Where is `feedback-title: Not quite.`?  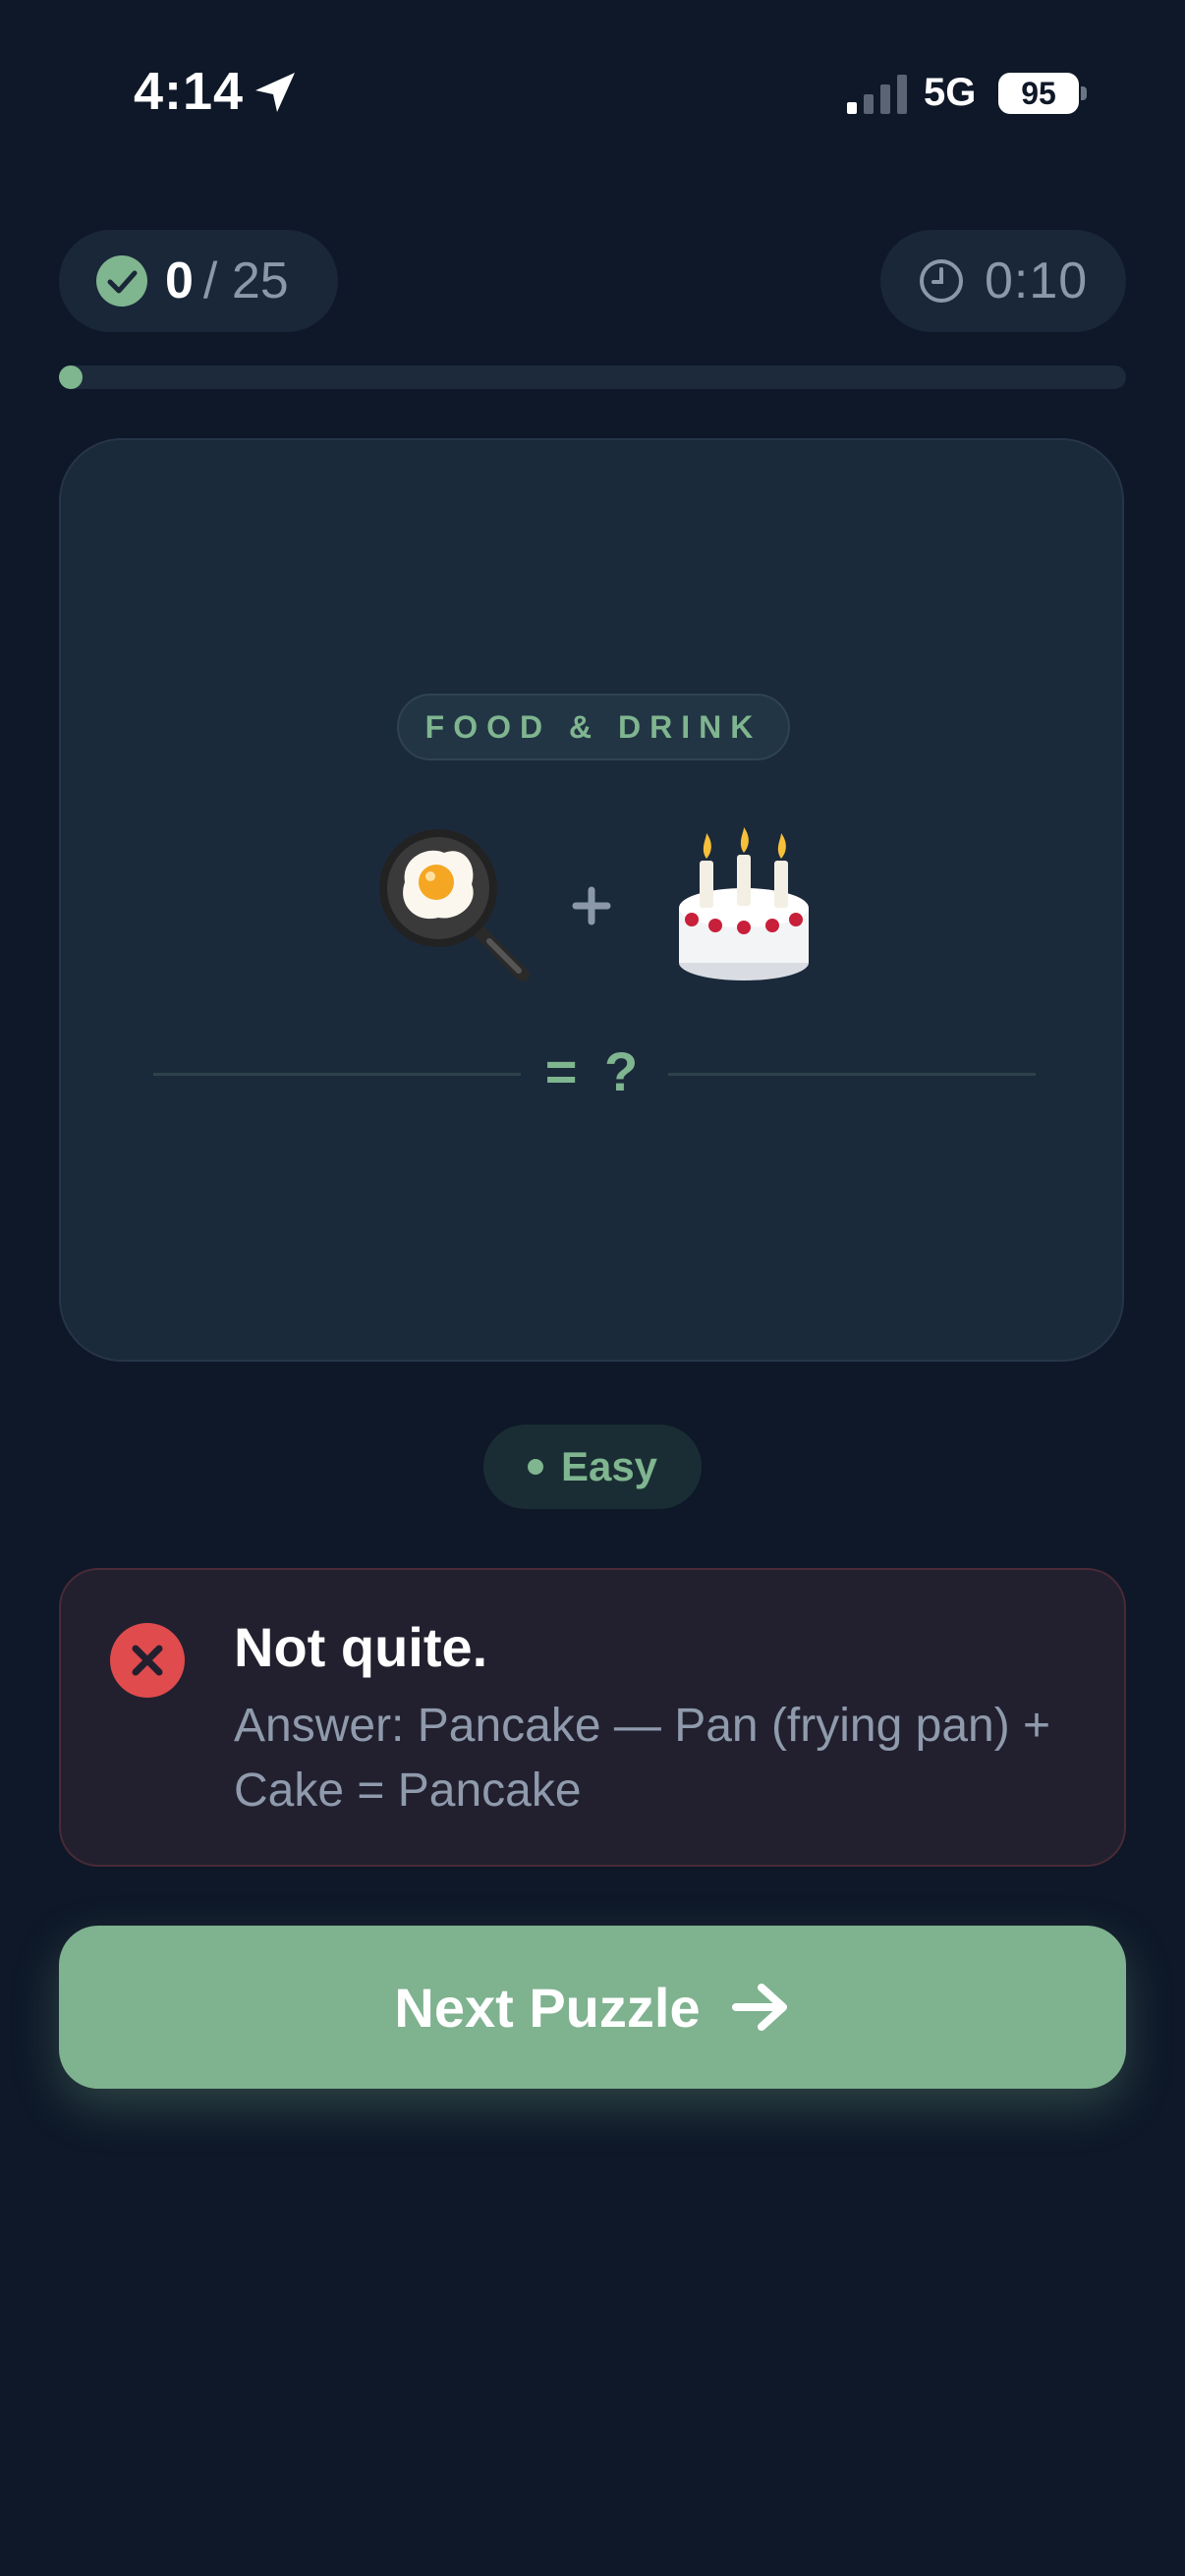
feedback-title: Not quite. is located at coordinates (361, 1647).